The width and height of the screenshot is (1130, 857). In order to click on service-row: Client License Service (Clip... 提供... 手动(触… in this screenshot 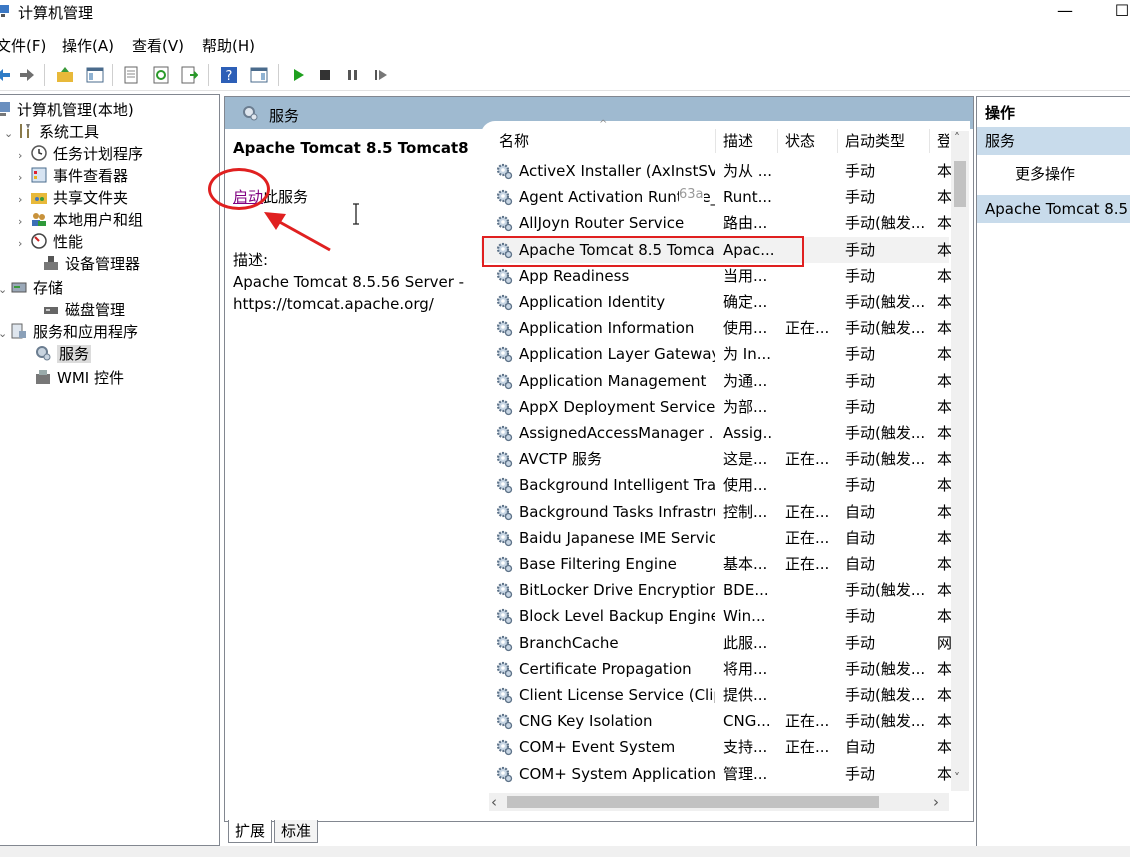, I will do `click(716, 695)`.